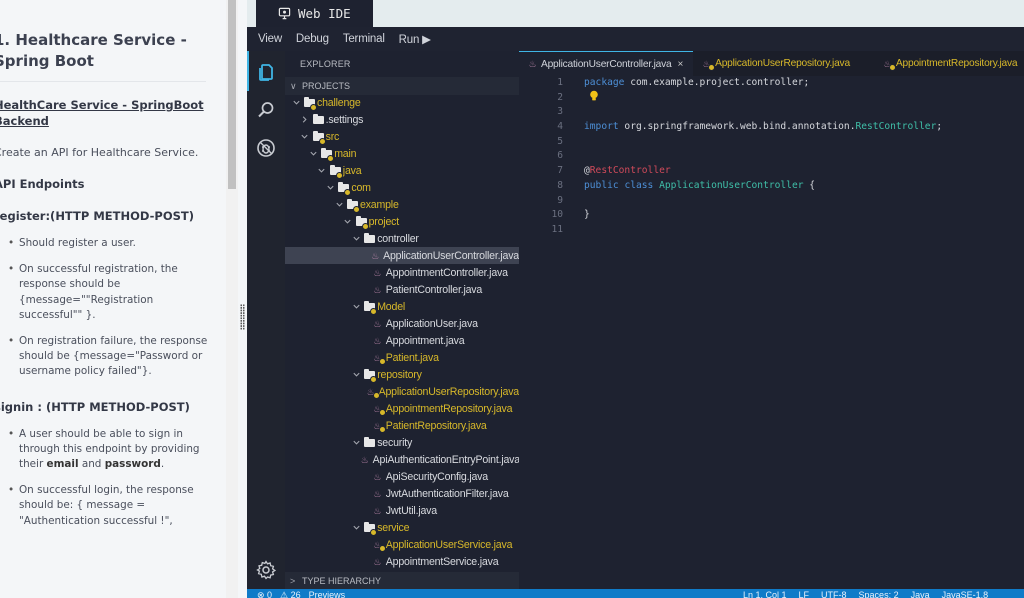 The height and width of the screenshot is (598, 1024). I want to click on tree-file: ♨ ApplicationUser.java, so click(402, 323).